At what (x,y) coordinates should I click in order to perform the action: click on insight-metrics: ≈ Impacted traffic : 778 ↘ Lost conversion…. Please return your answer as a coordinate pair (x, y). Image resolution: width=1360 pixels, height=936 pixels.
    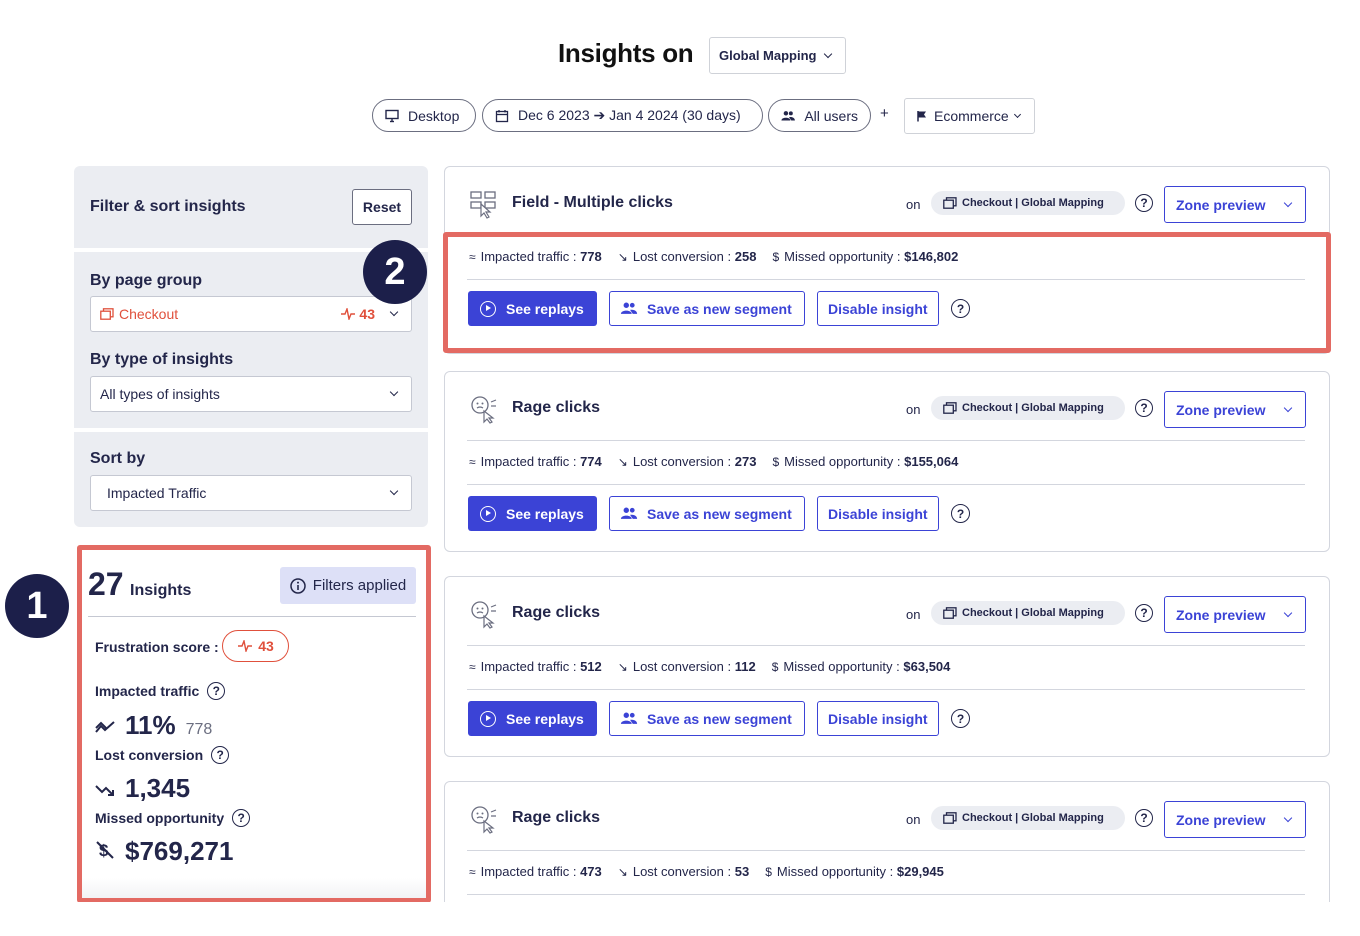
    Looking at the image, I should click on (713, 256).